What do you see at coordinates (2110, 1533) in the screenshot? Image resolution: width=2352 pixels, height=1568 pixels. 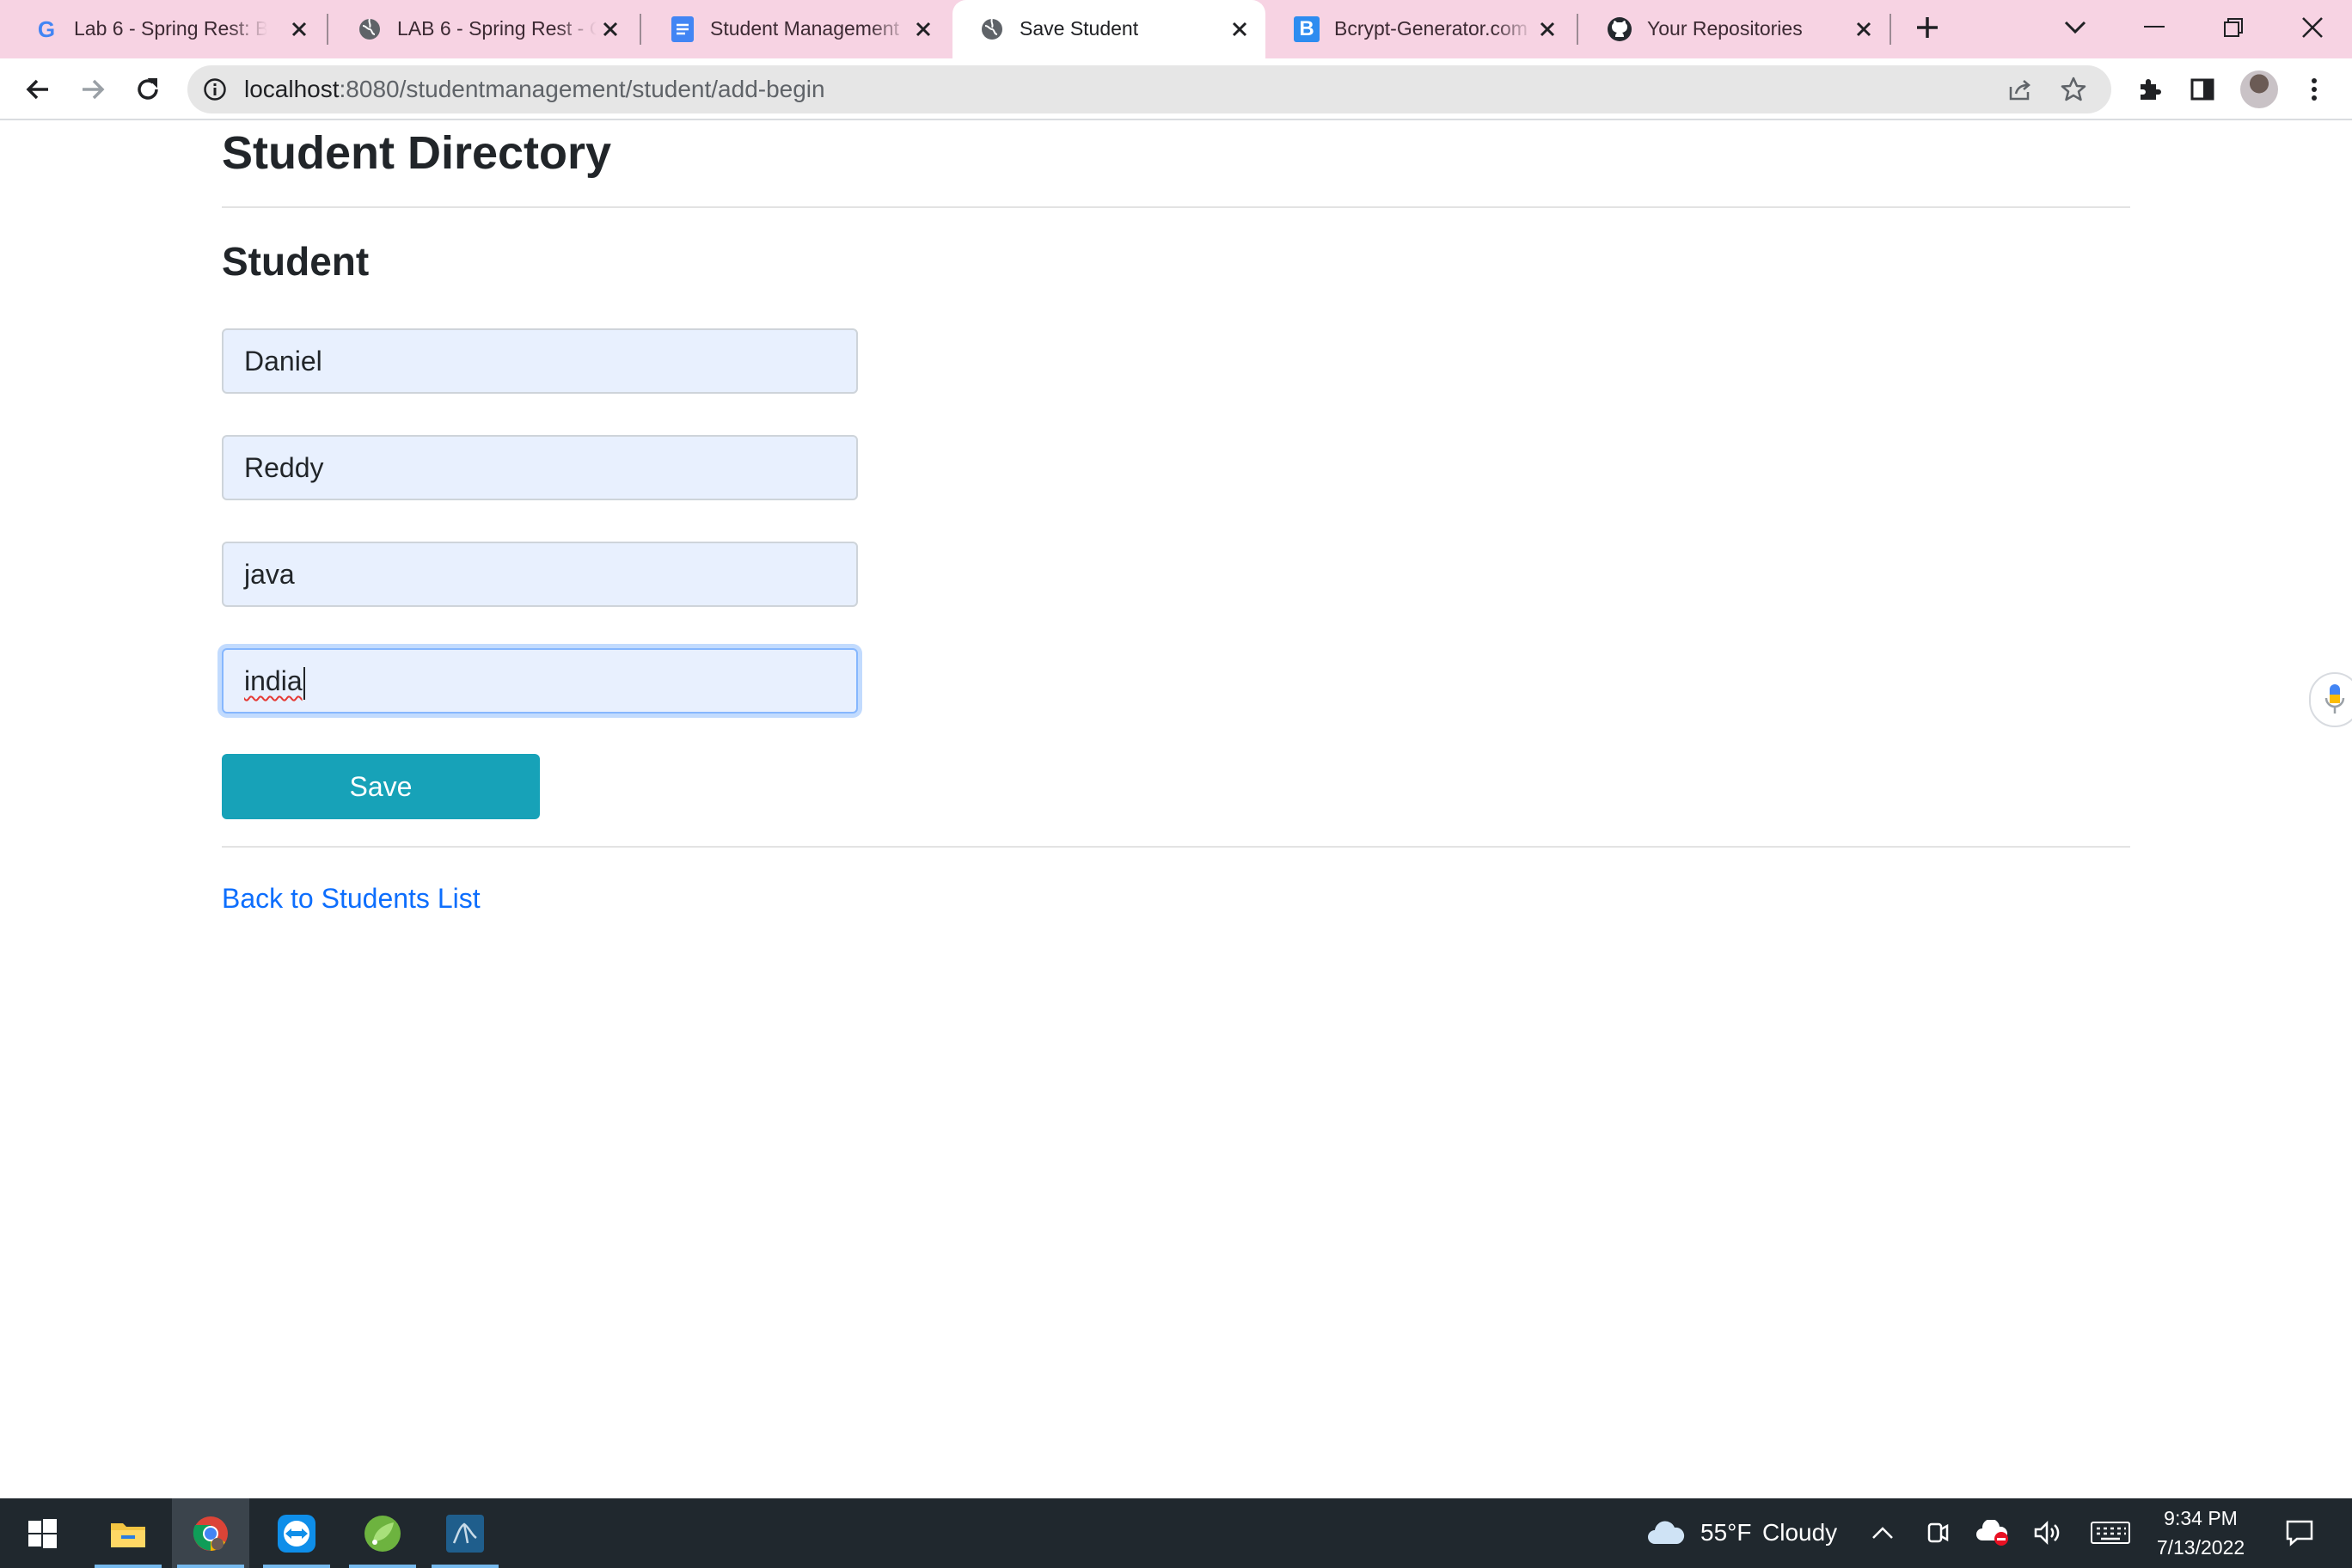 I see `touch-keyboard-icon` at bounding box center [2110, 1533].